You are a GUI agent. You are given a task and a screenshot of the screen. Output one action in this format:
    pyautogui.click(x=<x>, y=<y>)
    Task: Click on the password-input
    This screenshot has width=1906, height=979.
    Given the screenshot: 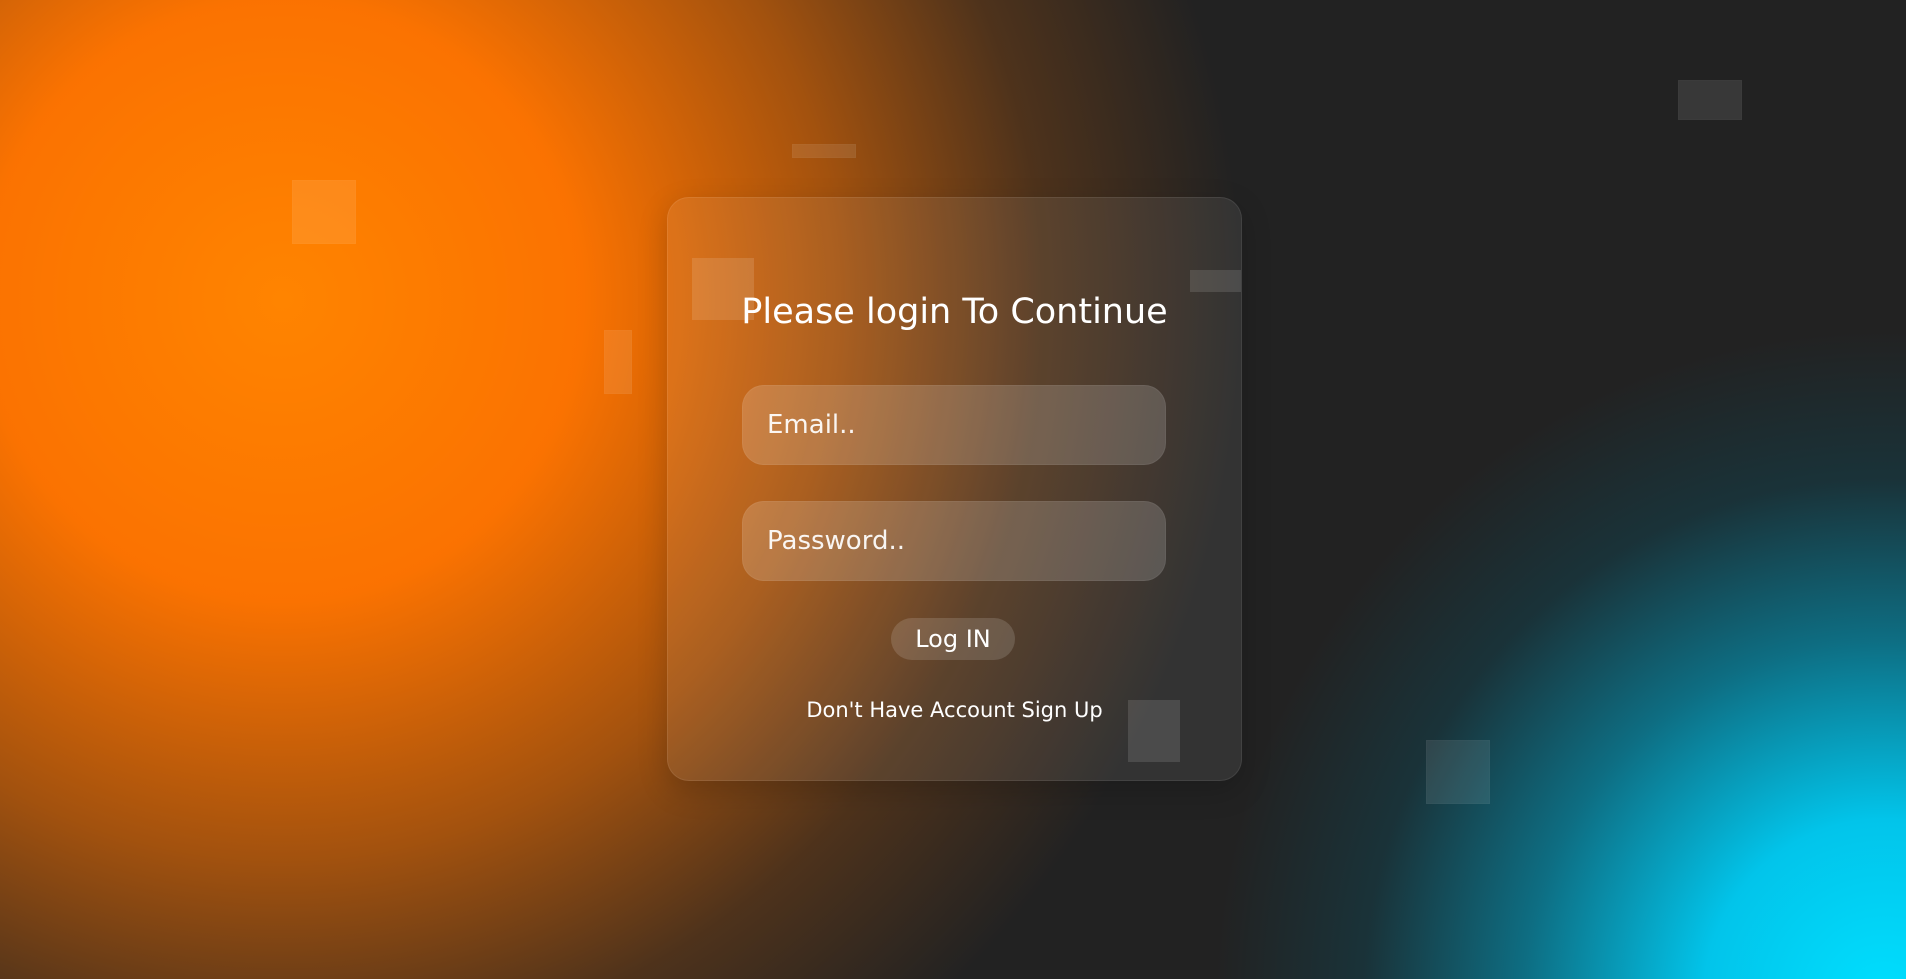 What is the action you would take?
    pyautogui.click(x=966, y=541)
    